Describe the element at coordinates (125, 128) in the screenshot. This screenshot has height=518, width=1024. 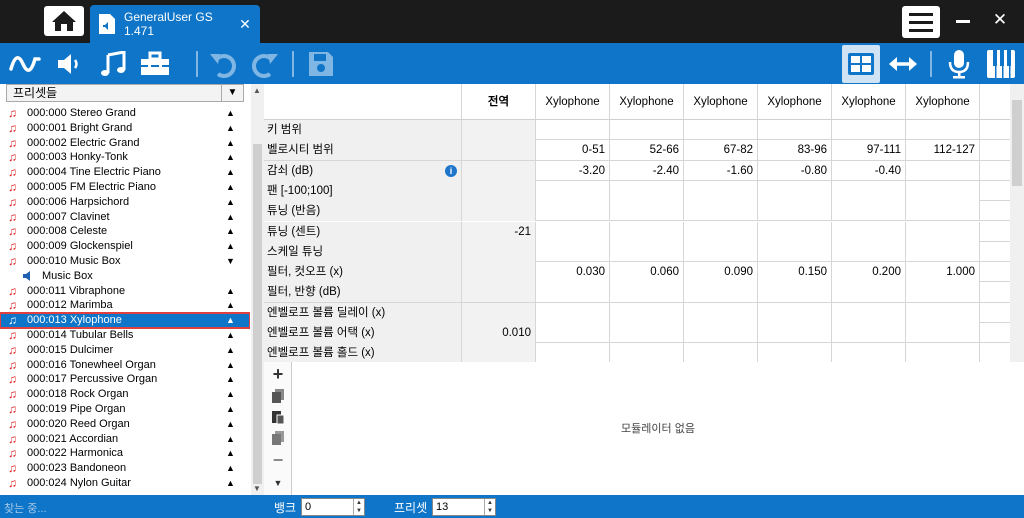
I see `preset-item: ♫ 000:001 Bright Grand ▲` at that location.